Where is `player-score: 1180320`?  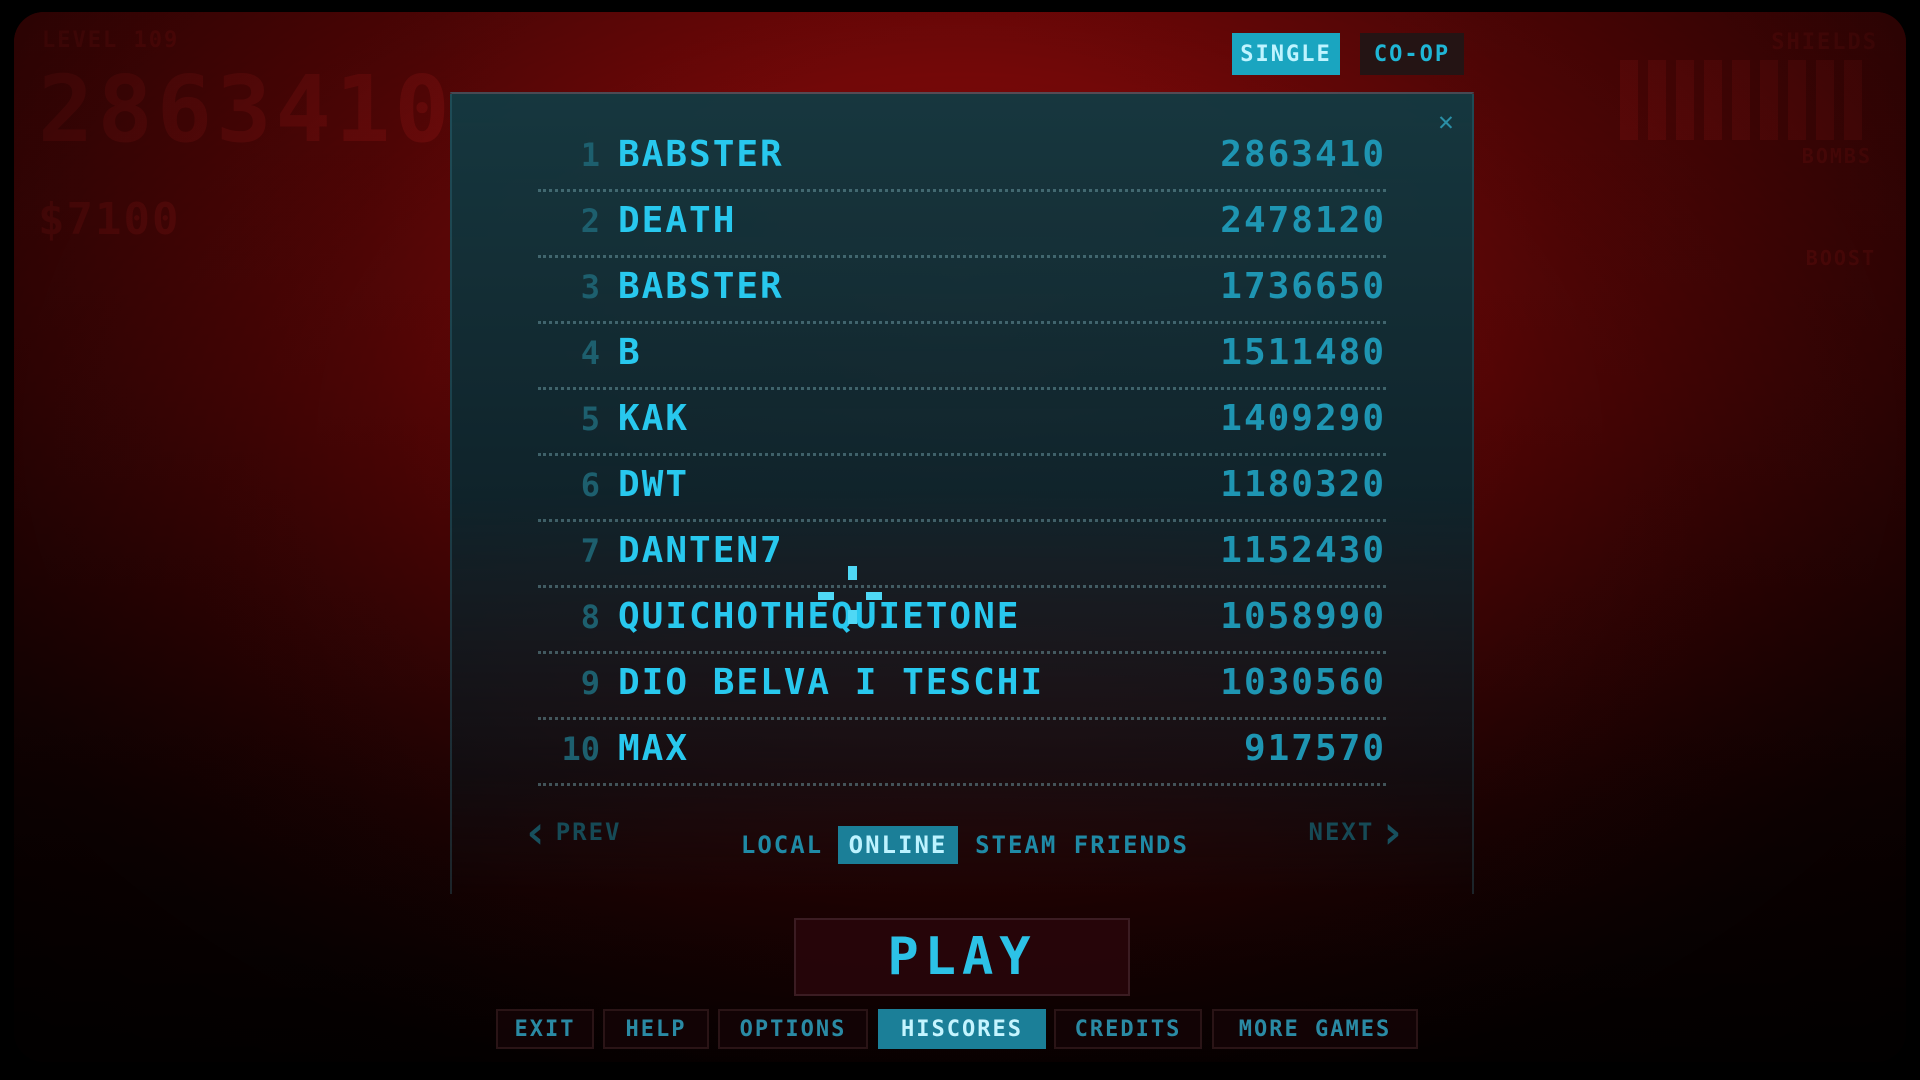 player-score: 1180320 is located at coordinates (1303, 484).